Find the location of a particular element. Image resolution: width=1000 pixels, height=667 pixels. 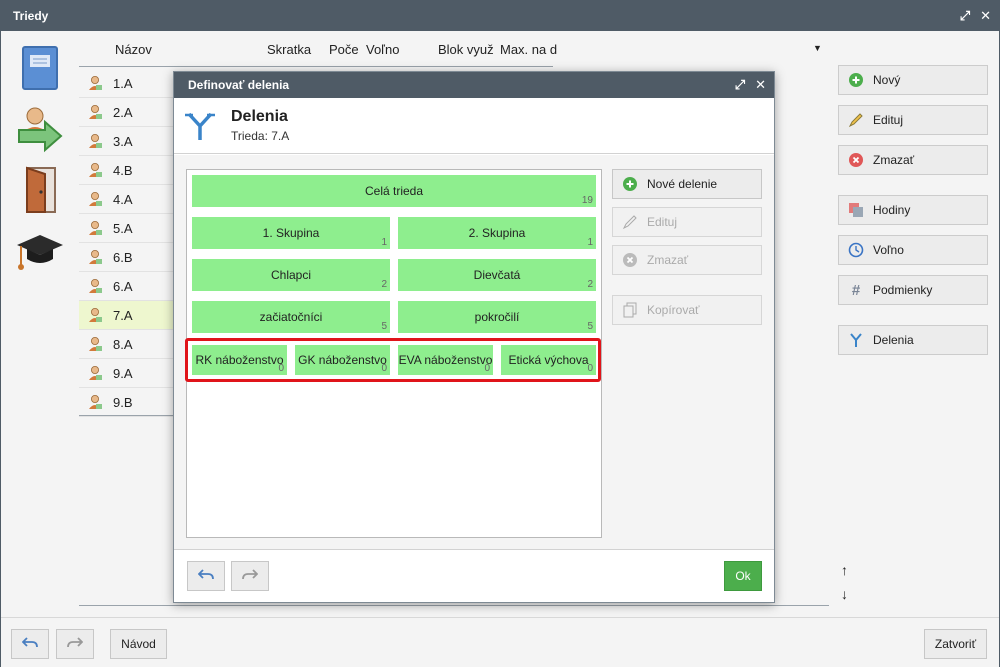

hodiny-button: Hodiny is located at coordinates (913, 210).